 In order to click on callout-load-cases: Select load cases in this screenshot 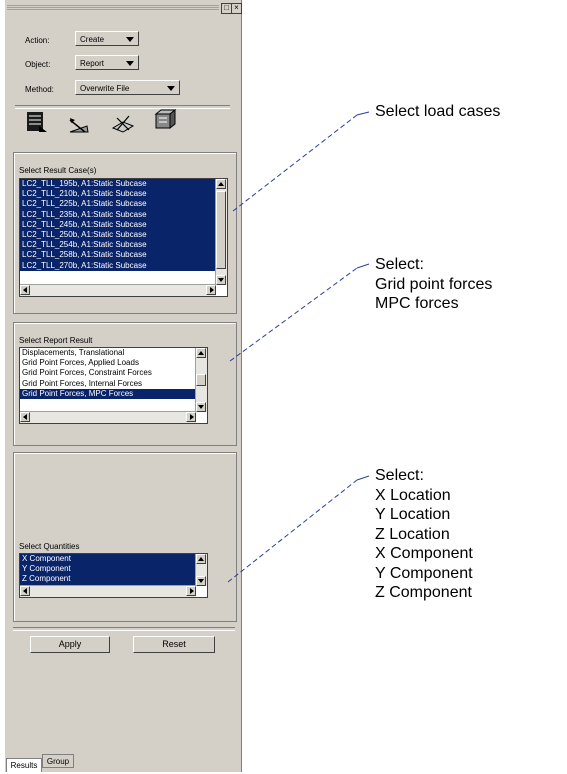, I will do `click(437, 112)`.